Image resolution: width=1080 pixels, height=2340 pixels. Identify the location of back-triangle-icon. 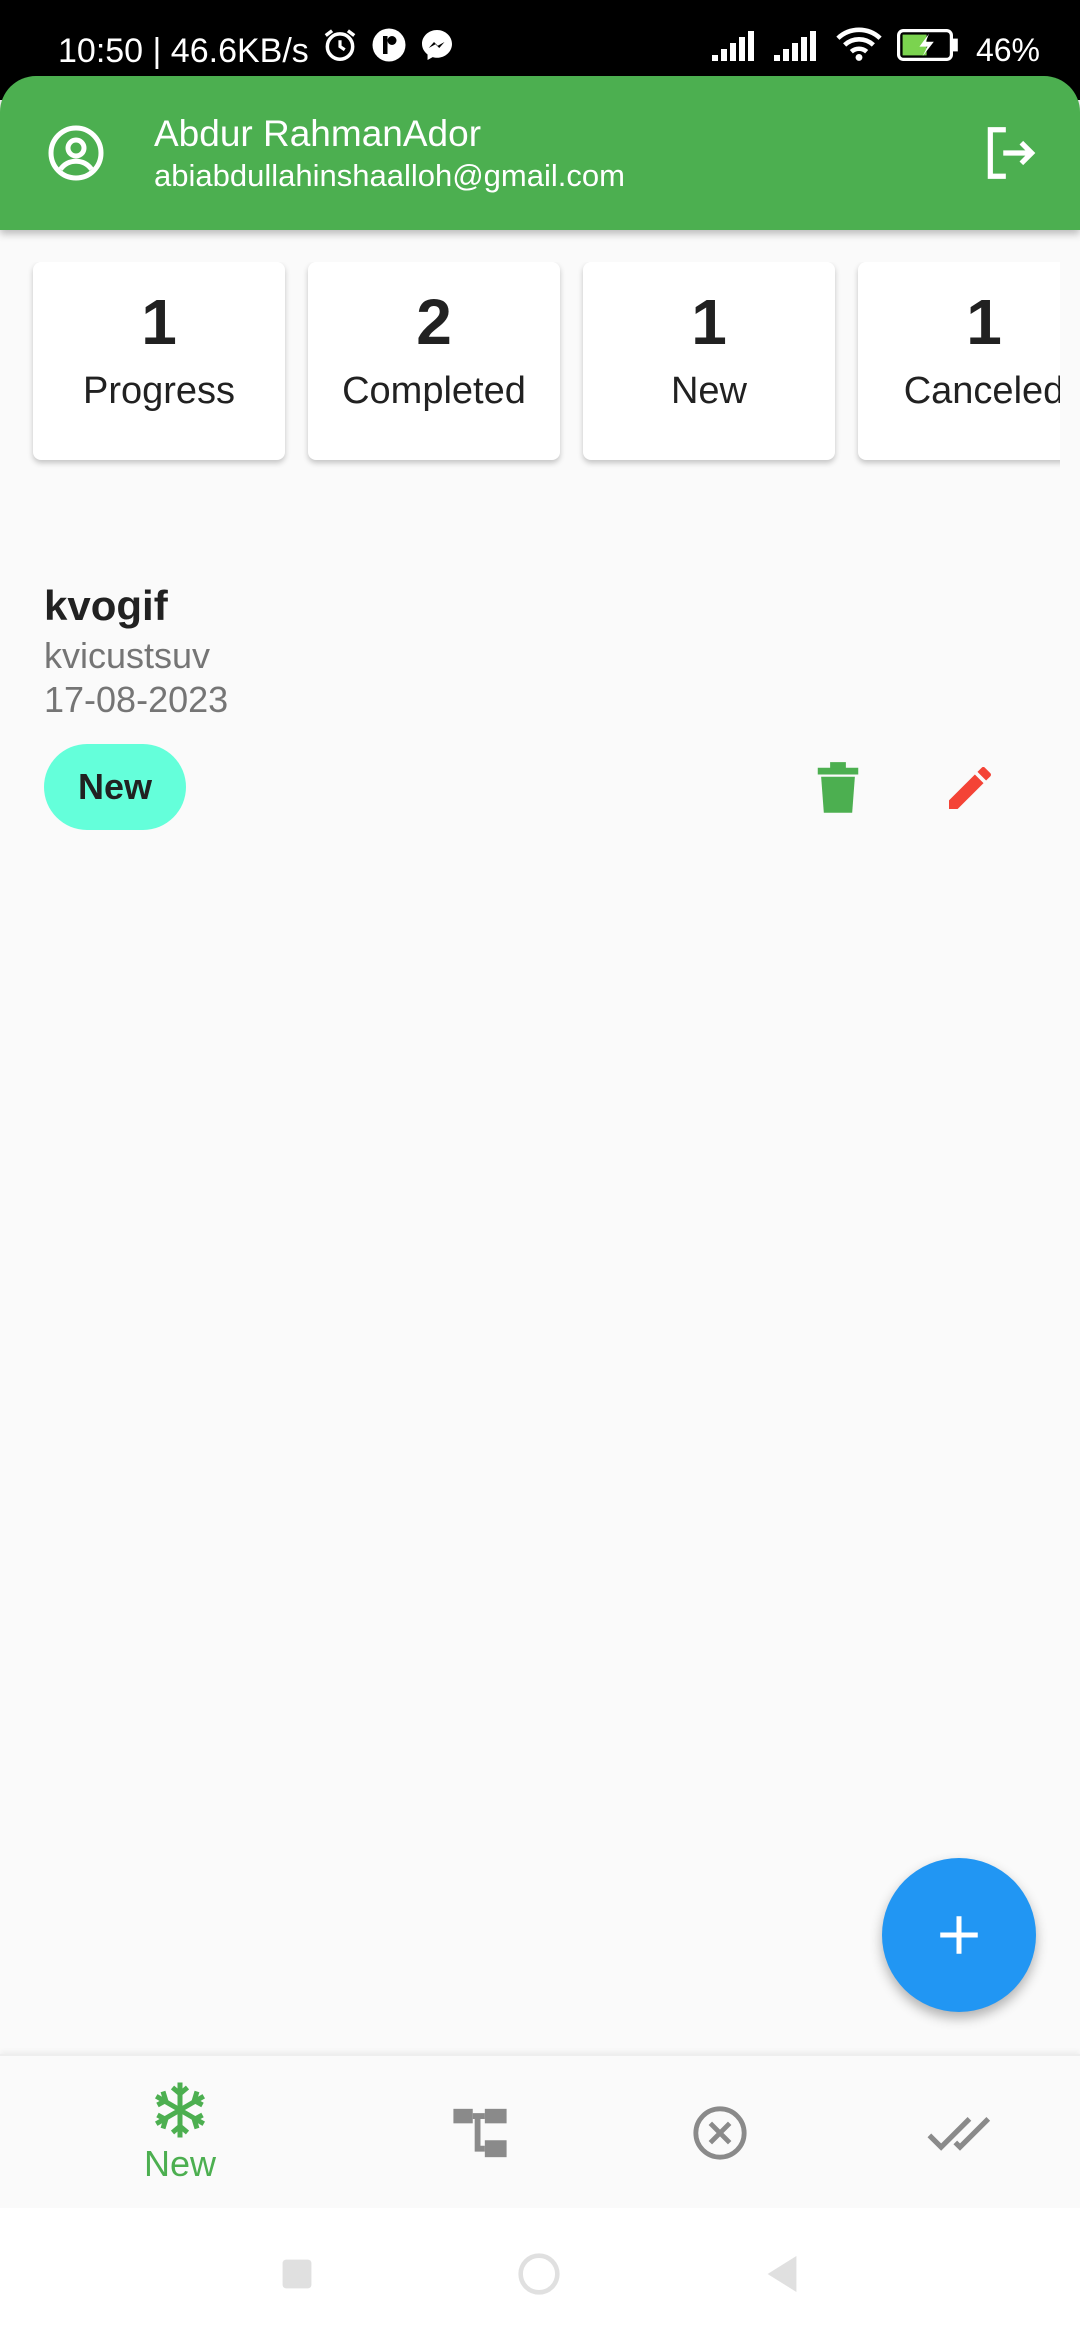
(782, 2274).